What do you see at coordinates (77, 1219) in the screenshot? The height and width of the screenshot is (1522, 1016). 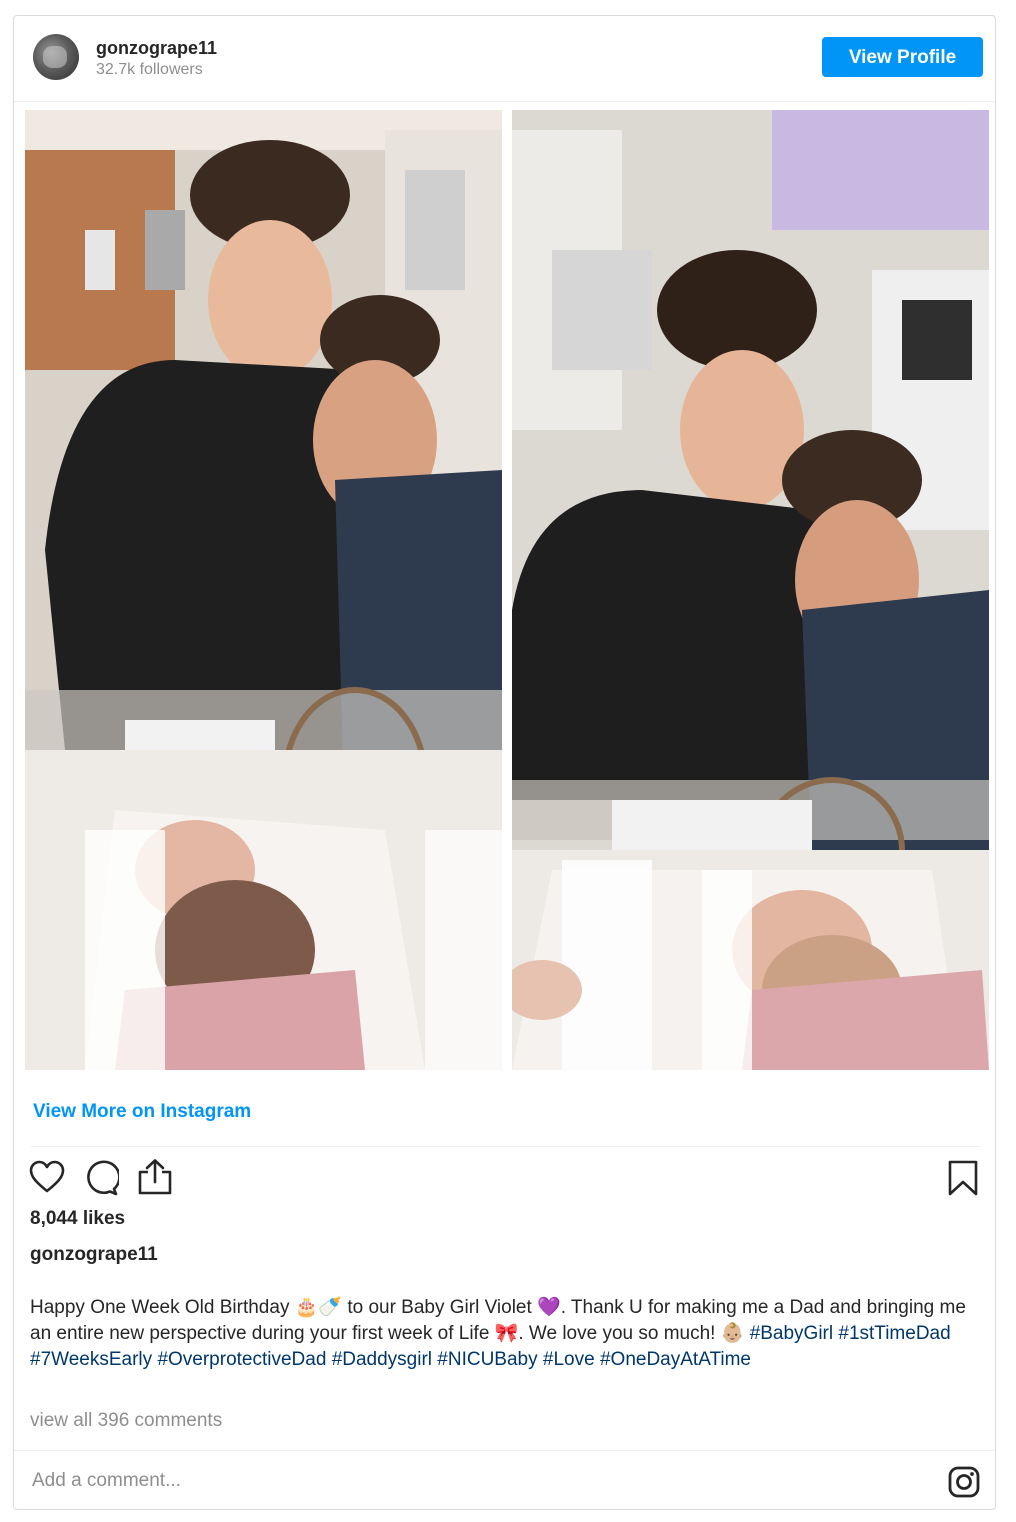 I see `like-count: 8,044 likes` at bounding box center [77, 1219].